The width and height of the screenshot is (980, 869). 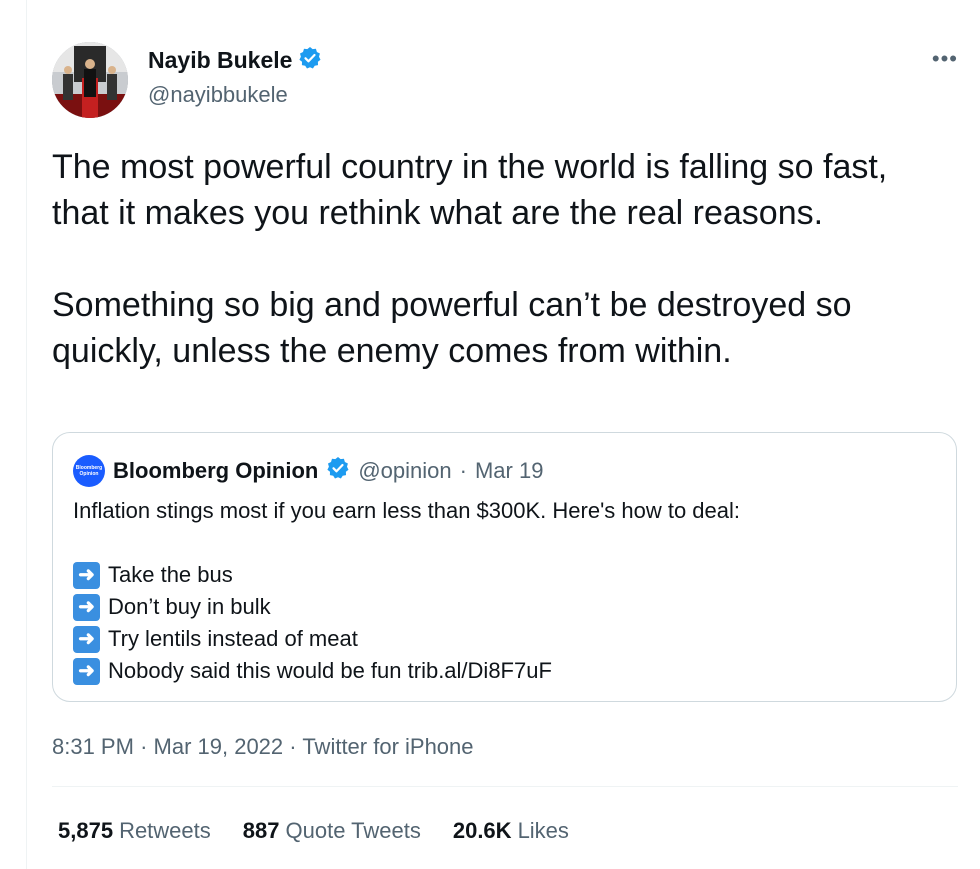 I want to click on likes-stat: 20.6K Likes, so click(x=511, y=831).